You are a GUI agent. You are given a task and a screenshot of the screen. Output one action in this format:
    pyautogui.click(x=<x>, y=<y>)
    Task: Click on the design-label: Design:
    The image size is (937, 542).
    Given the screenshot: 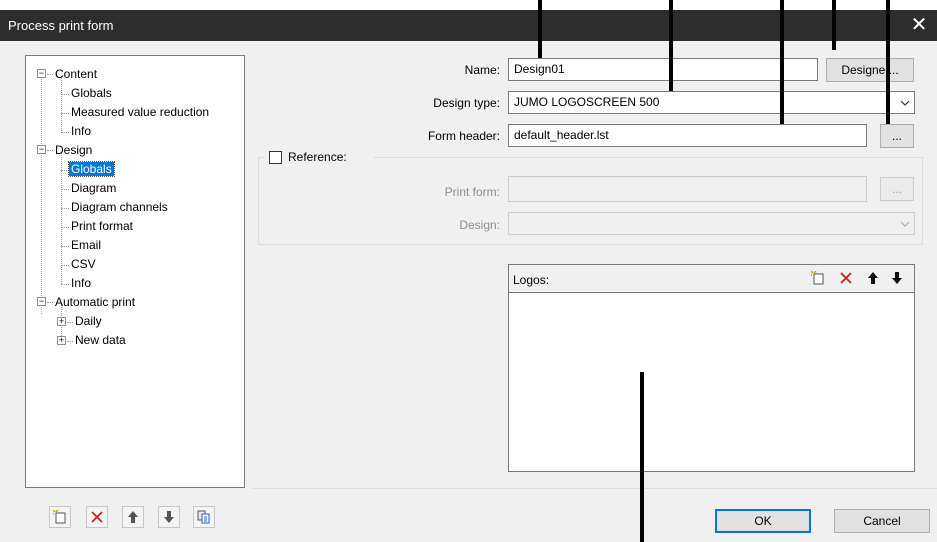 What is the action you would take?
    pyautogui.click(x=479, y=225)
    